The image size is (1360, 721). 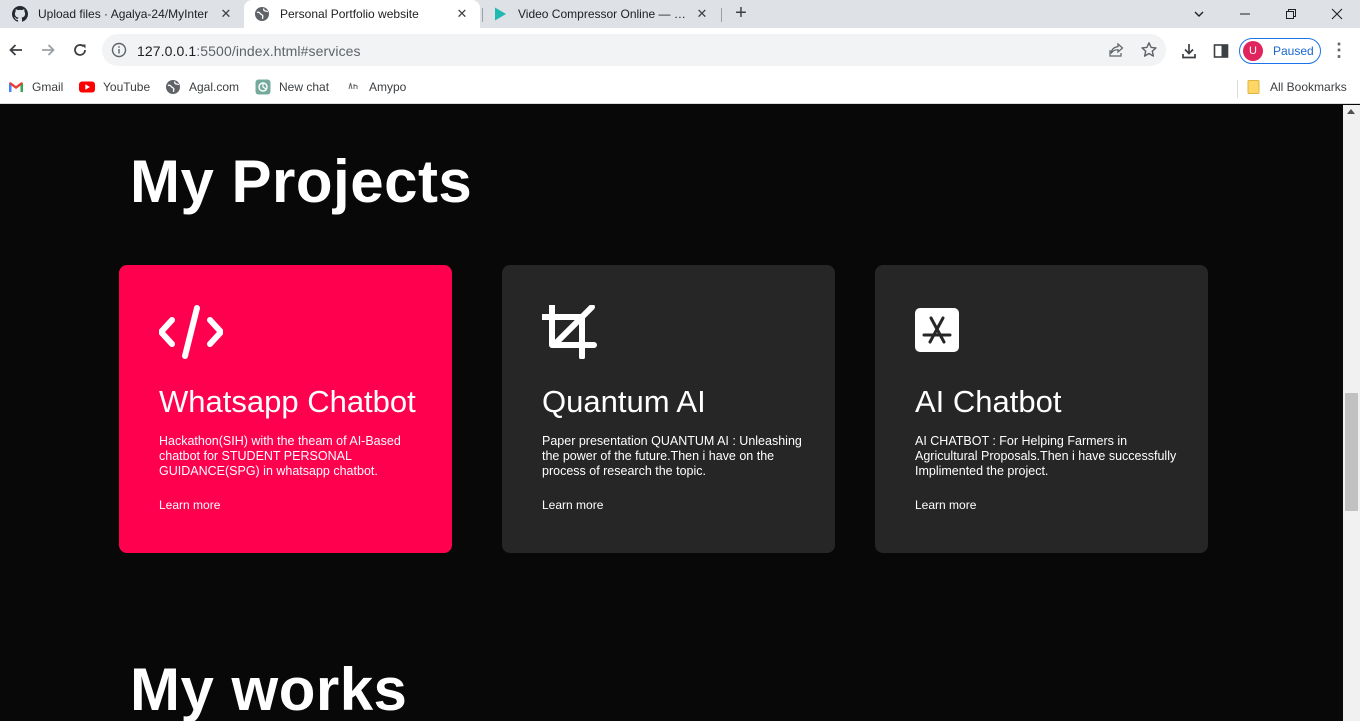 I want to click on tab-title: Upload files · Agalya-24/MyInter, so click(x=123, y=14).